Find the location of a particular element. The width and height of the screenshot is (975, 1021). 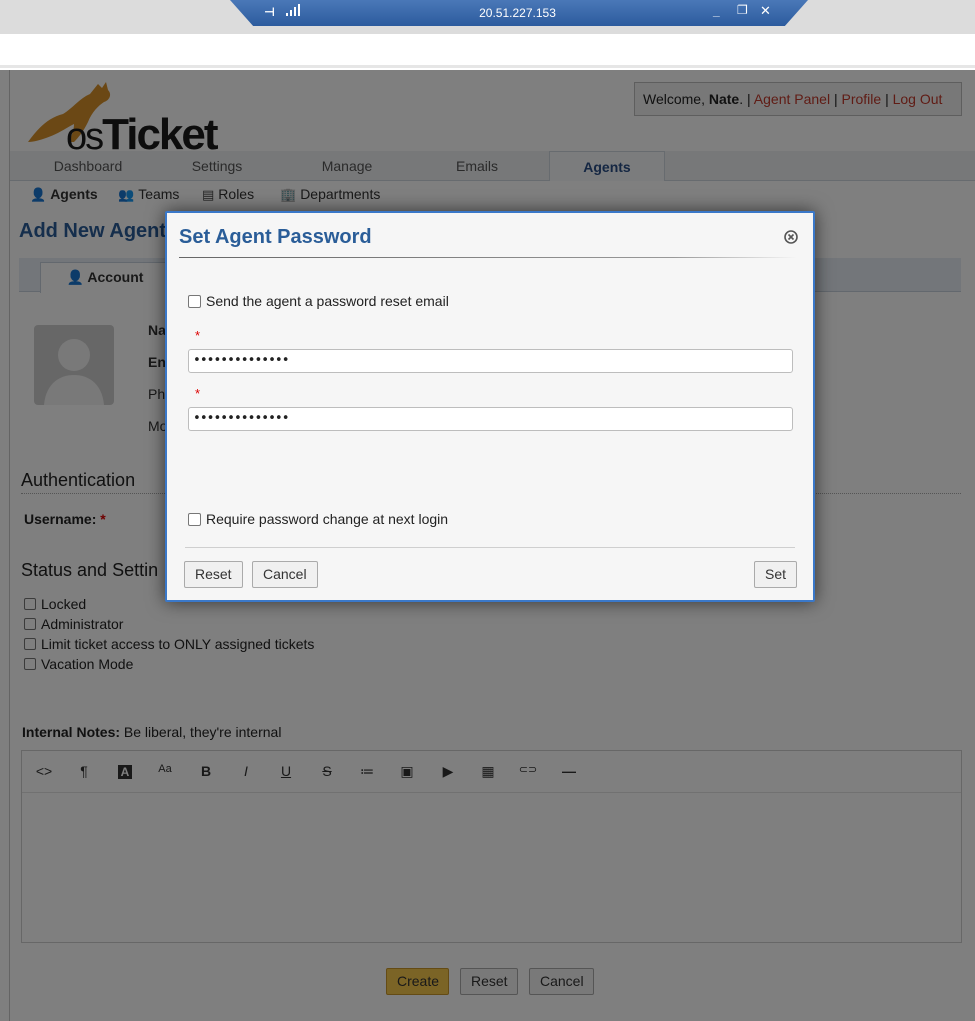

require-change-row: Require password change at next login is located at coordinates (318, 519).